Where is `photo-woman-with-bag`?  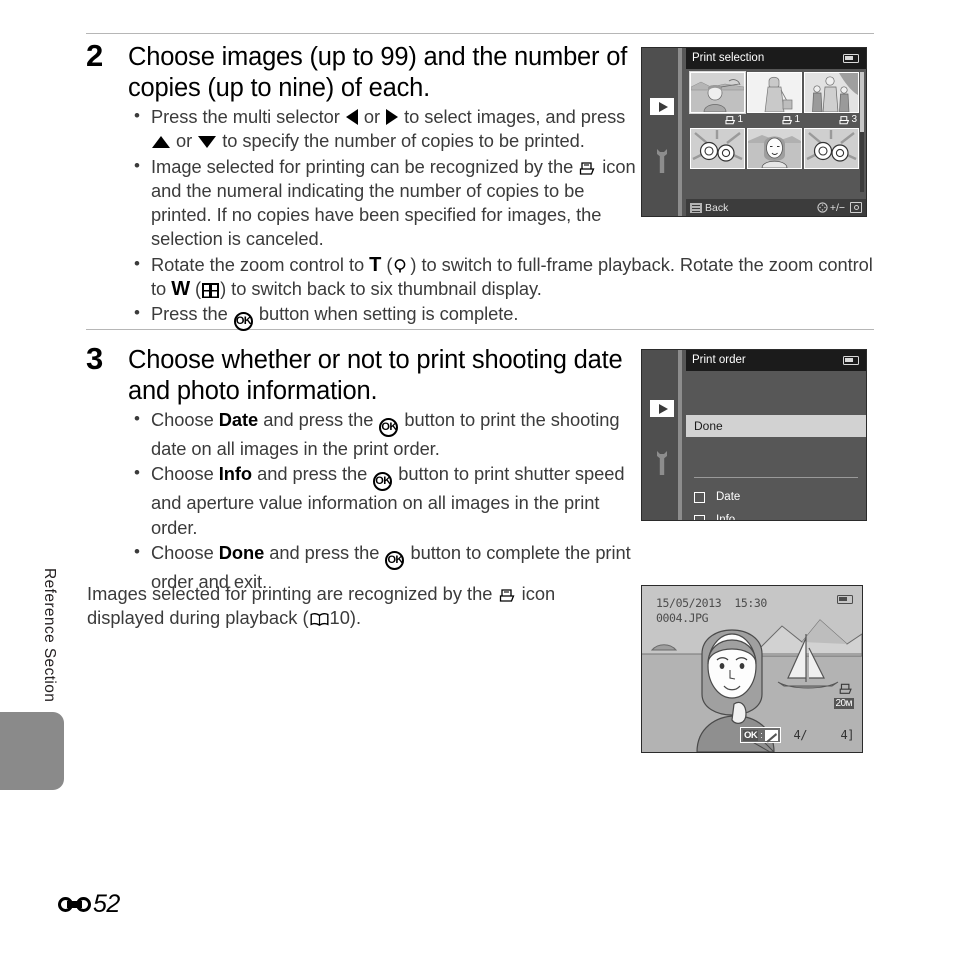
photo-woman-with-bag is located at coordinates (774, 92).